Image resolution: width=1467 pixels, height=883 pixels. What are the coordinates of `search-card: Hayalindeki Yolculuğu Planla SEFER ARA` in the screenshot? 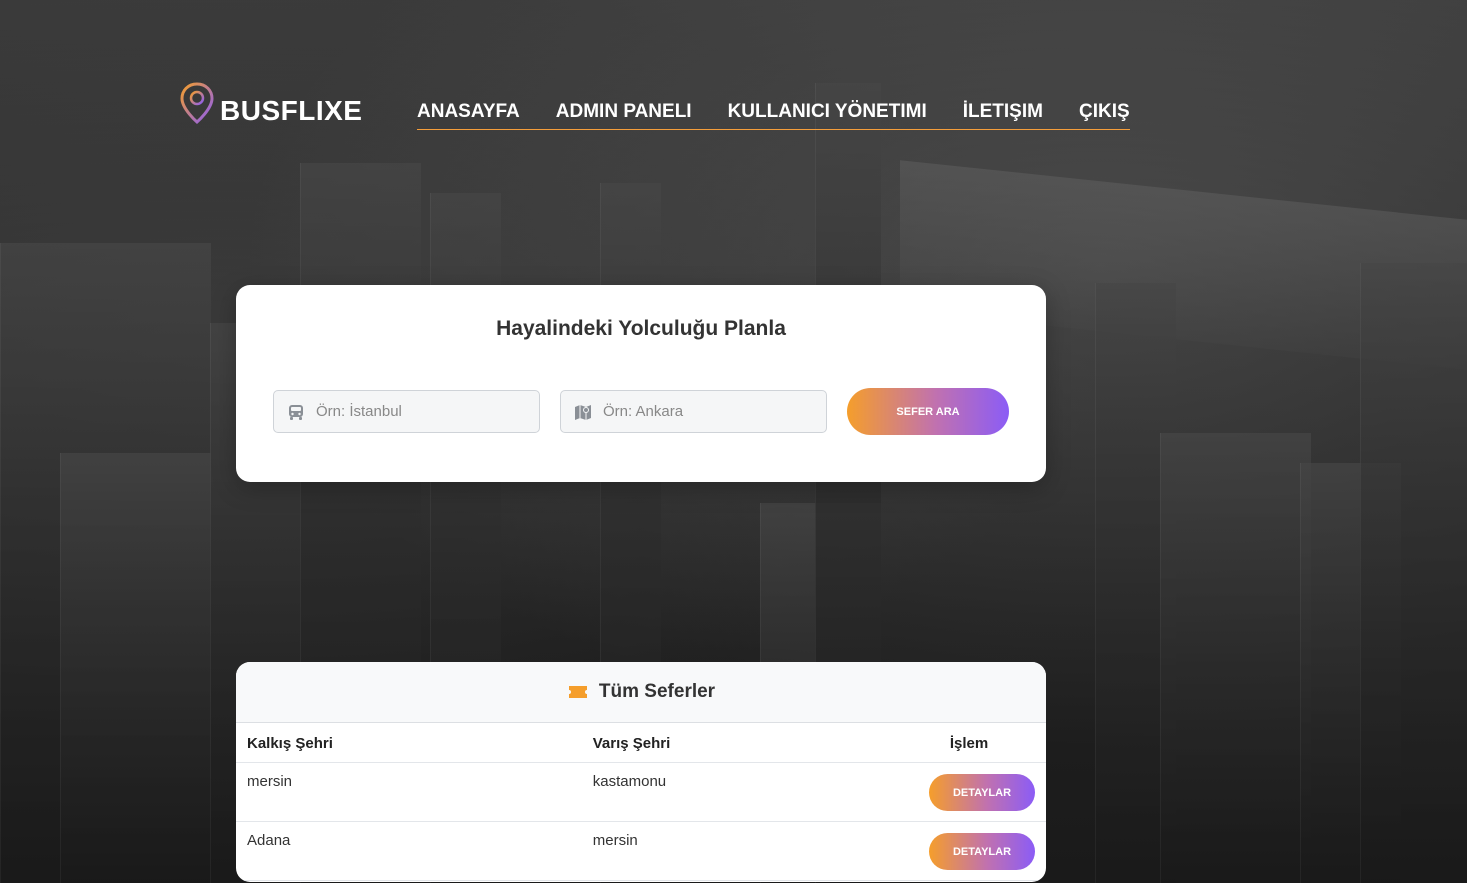 It's located at (641, 383).